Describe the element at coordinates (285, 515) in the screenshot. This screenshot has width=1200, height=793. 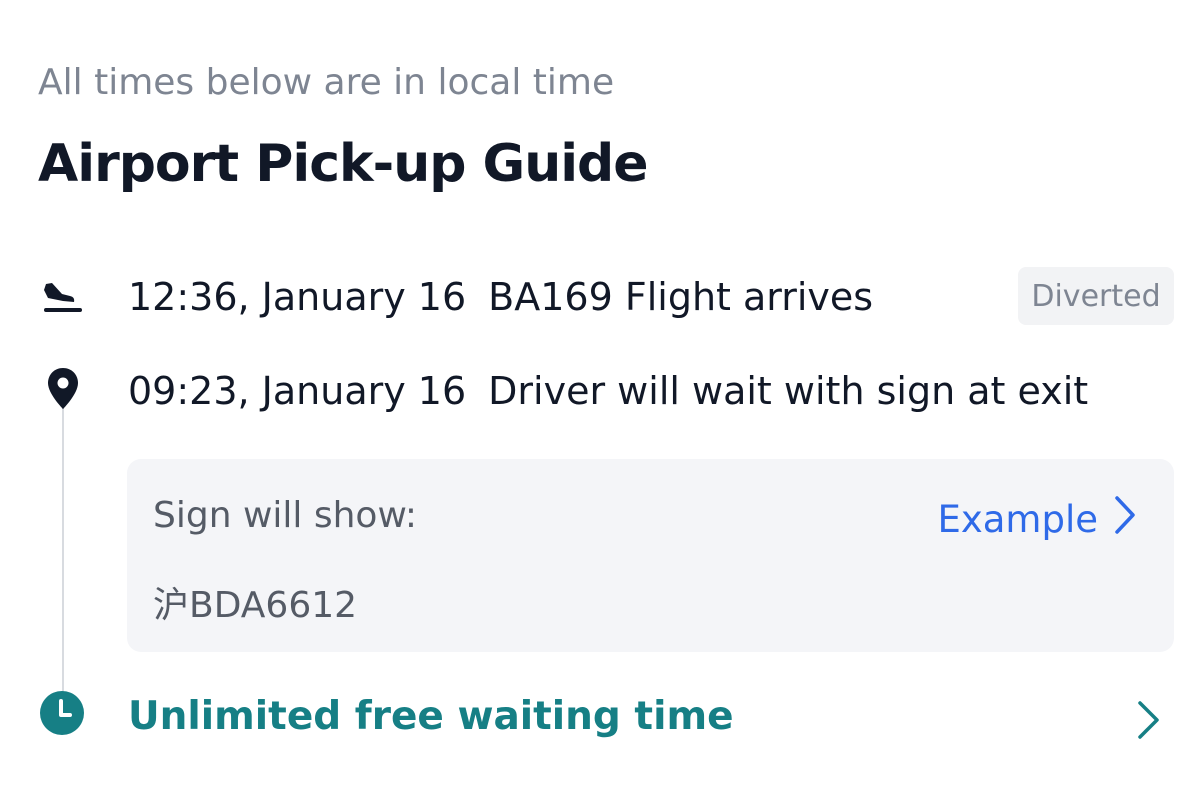
I see `sign-label: Sign will show:` at that location.